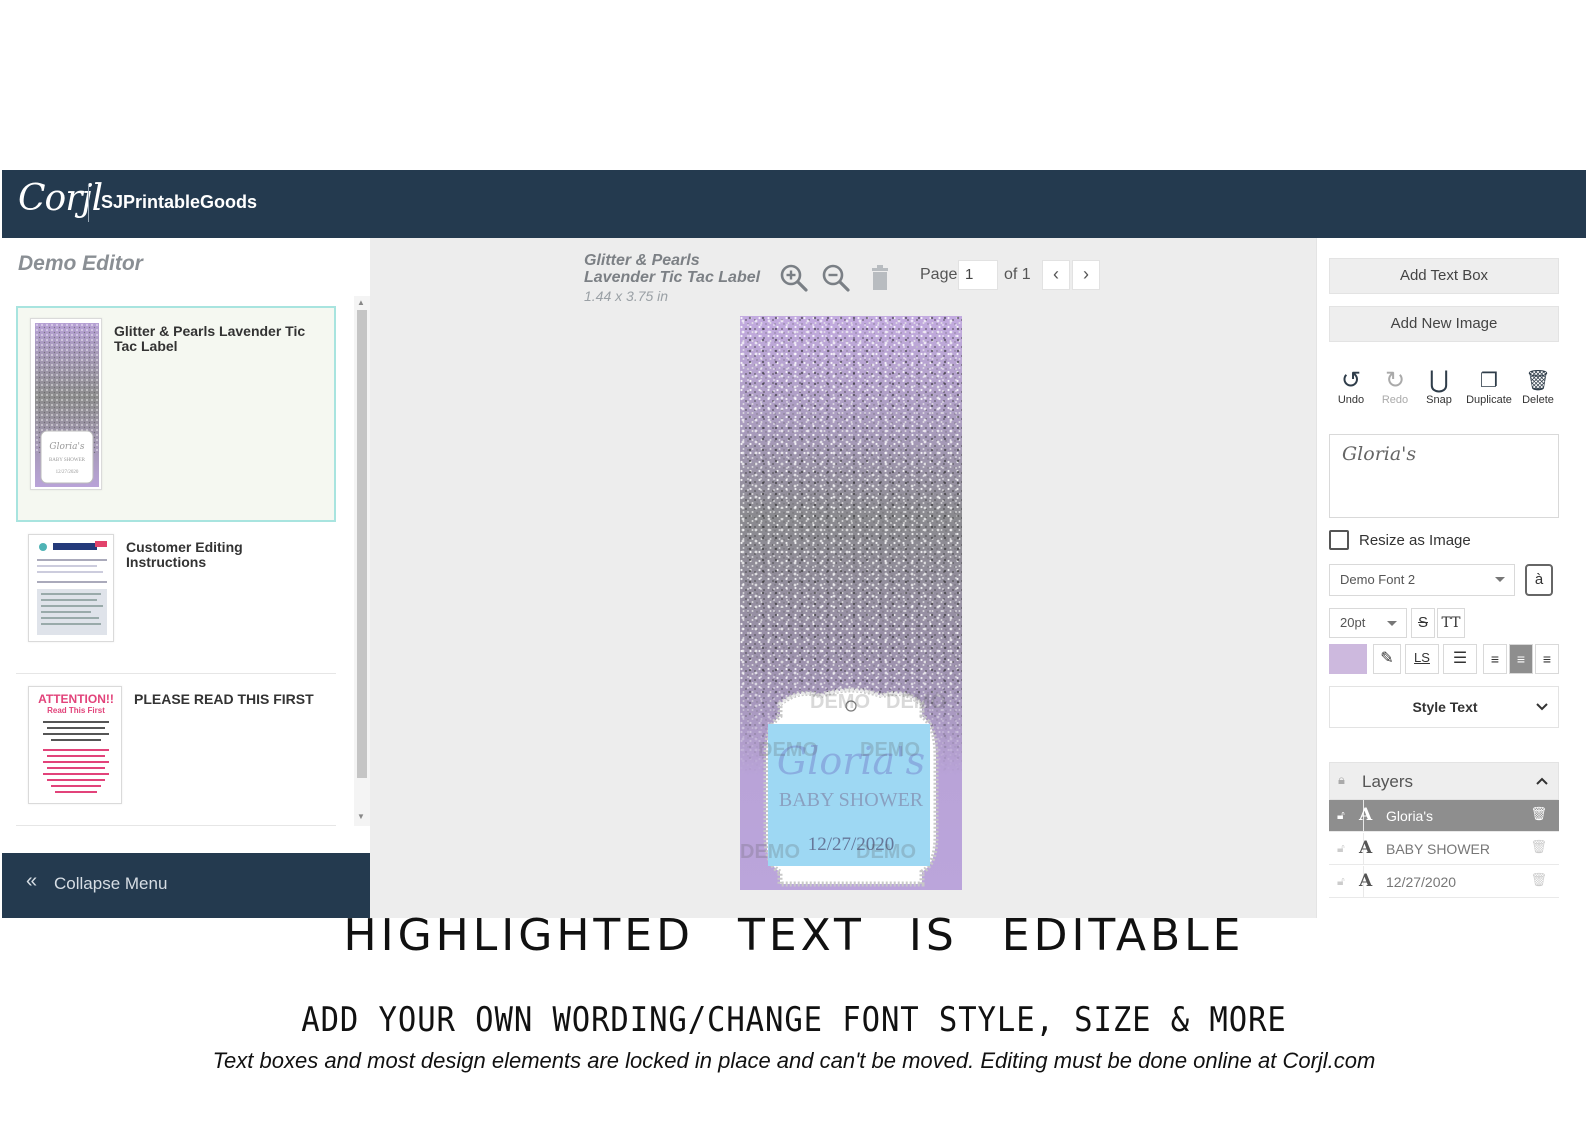 The height and width of the screenshot is (1134, 1588). I want to click on text-edit-value: Gloria's, so click(1379, 454).